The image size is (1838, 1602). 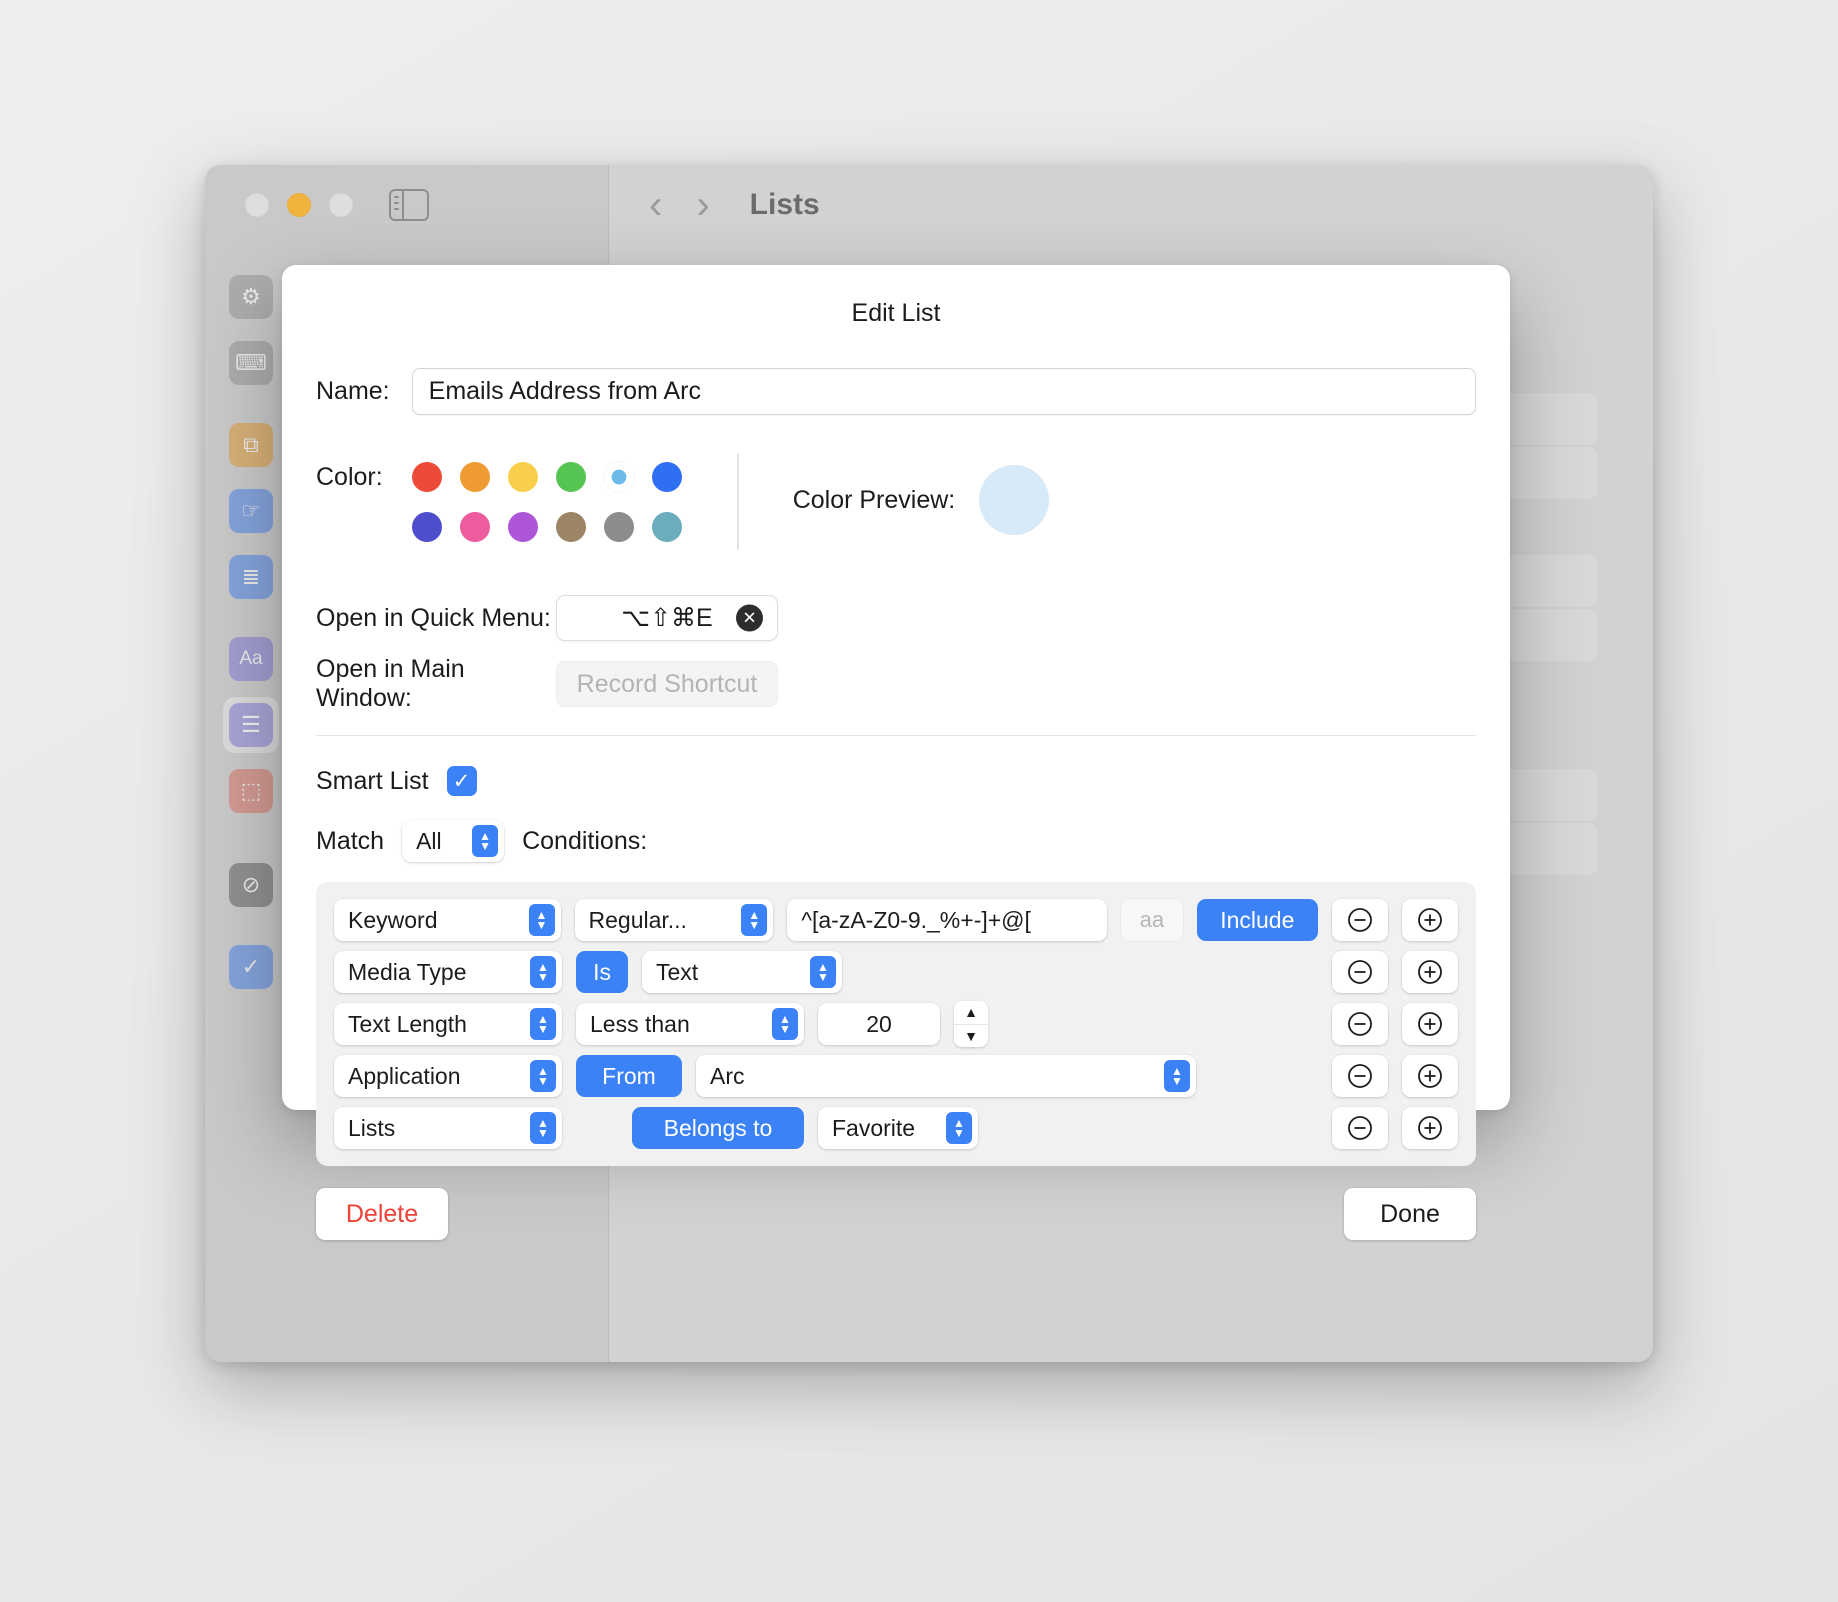 What do you see at coordinates (251, 885) in the screenshot?
I see `sidebar-item-exclusions: ⊘` at bounding box center [251, 885].